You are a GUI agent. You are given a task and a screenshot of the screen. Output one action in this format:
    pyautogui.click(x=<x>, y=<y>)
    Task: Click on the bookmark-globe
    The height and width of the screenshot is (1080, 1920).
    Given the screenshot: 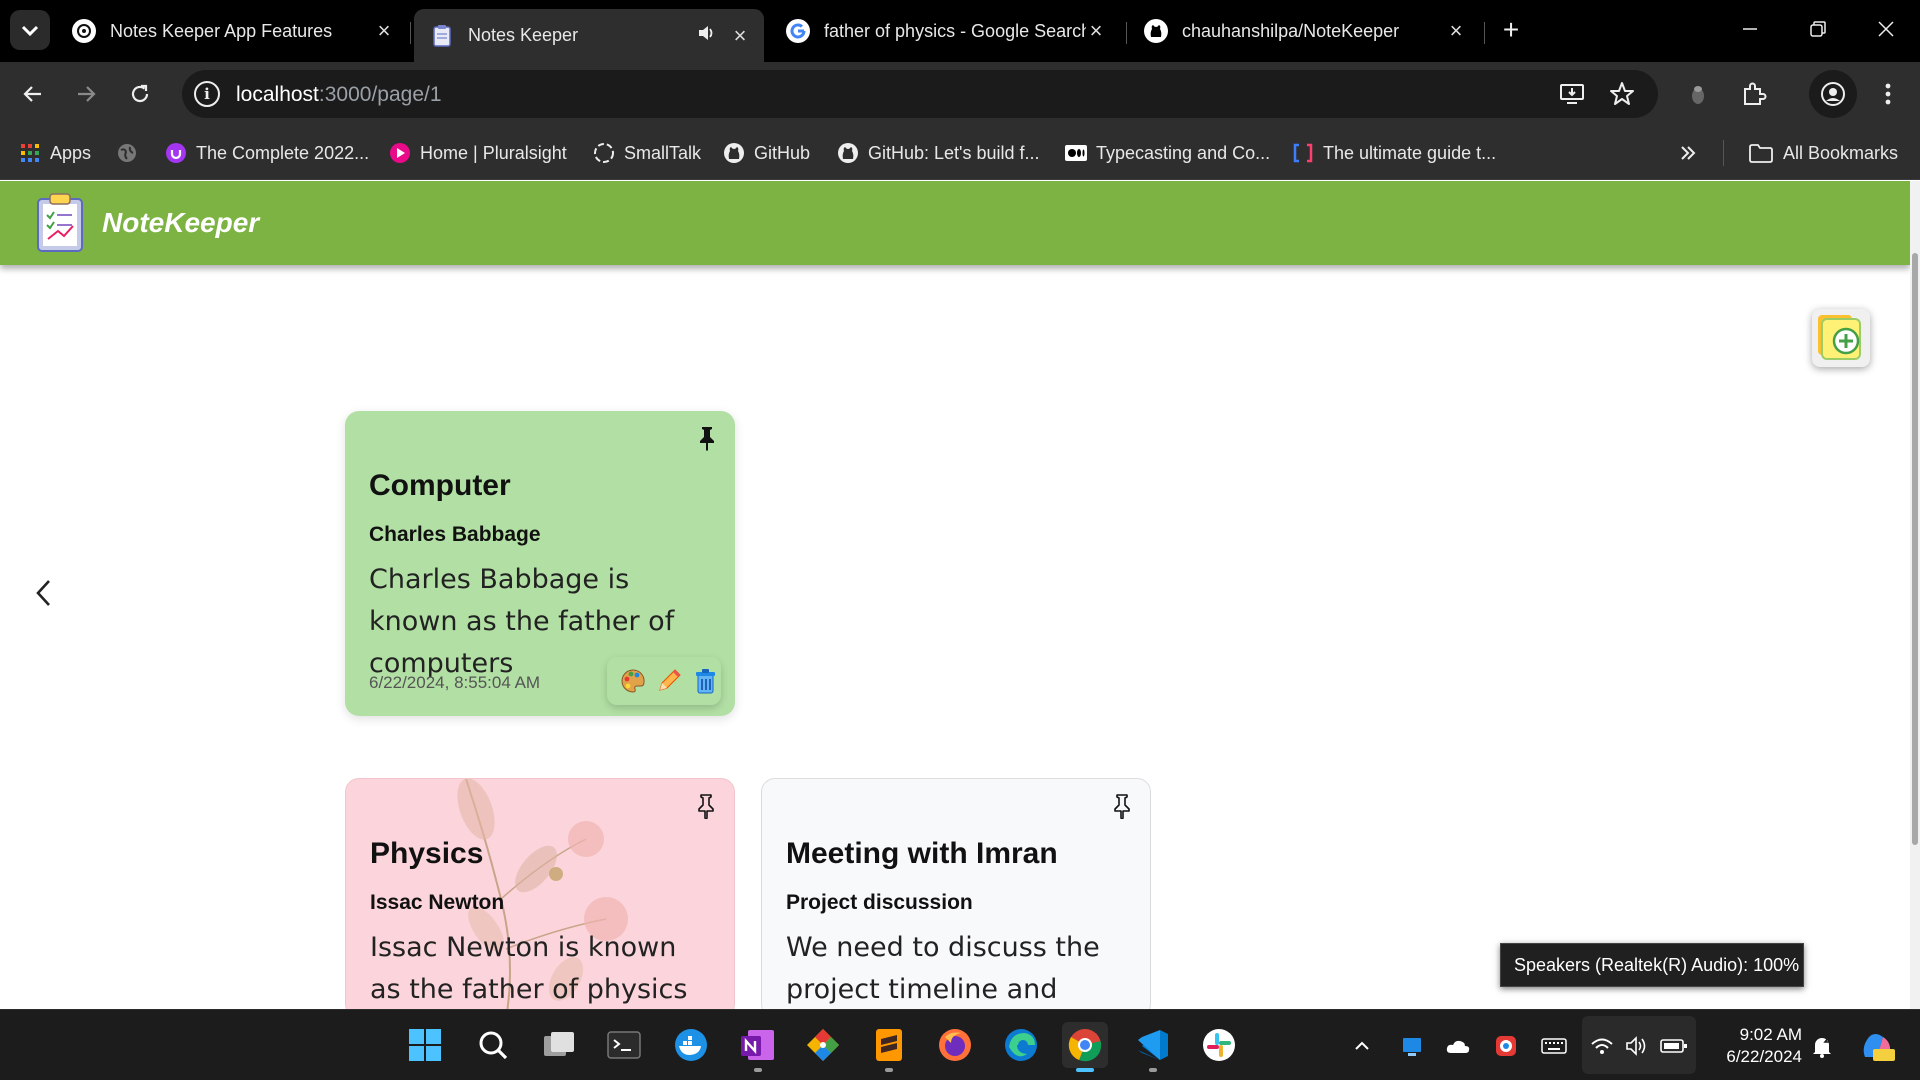 What is the action you would take?
    pyautogui.click(x=131, y=153)
    